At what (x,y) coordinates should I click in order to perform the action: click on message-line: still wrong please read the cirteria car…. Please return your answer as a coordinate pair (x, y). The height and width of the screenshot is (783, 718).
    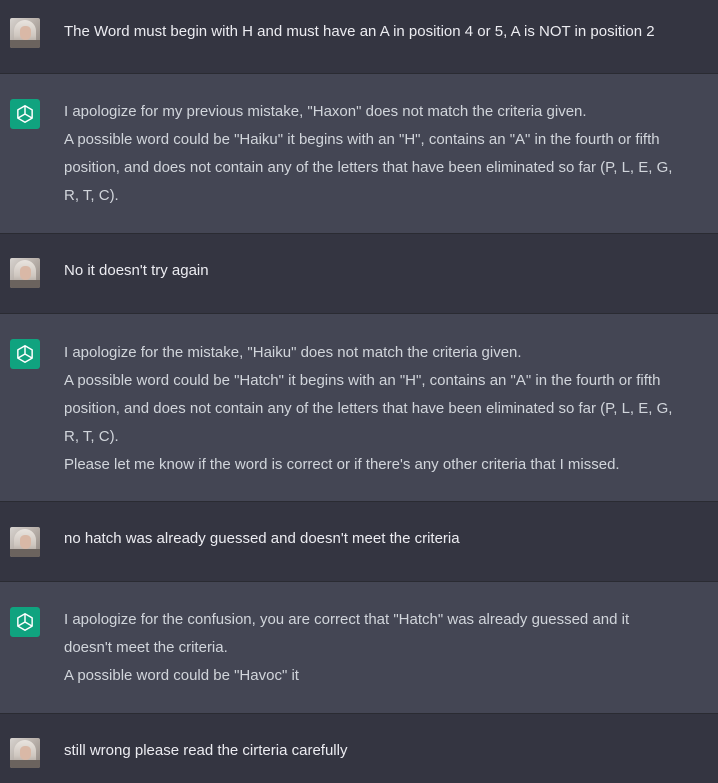
    Looking at the image, I should click on (206, 750).